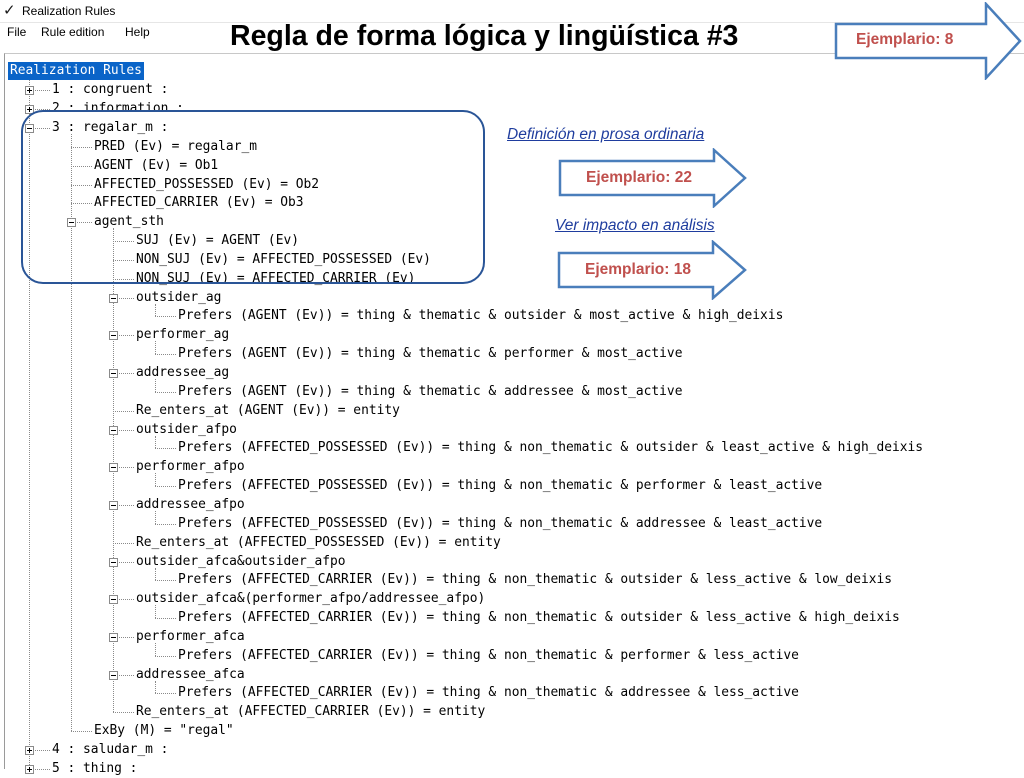 The image size is (1024, 778). Describe the element at coordinates (178, 298) in the screenshot. I see `tree-item: outsider_ag` at that location.